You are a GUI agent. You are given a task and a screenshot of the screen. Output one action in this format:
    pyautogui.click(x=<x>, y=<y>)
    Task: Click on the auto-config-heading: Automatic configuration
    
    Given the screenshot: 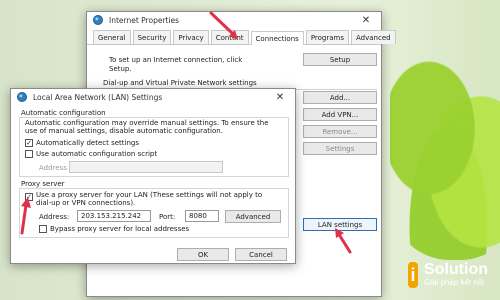 What is the action you would take?
    pyautogui.click(x=63, y=113)
    